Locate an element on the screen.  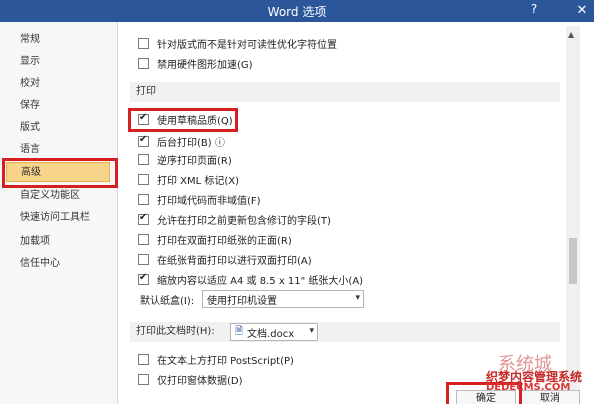
option-row: 逆序打印页面(R) is located at coordinates (185, 159).